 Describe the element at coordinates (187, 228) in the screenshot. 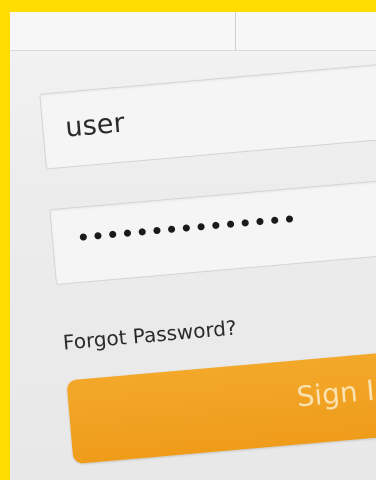

I see `password-value: •••••••••••••••` at that location.